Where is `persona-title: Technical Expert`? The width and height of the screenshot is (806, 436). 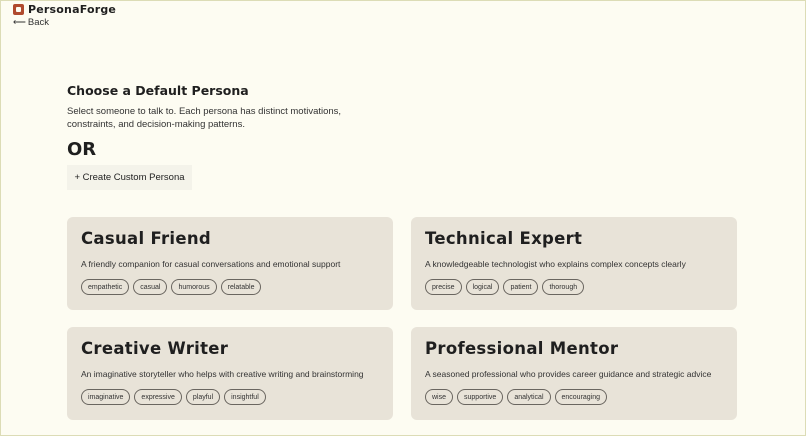
persona-title: Technical Expert is located at coordinates (504, 238).